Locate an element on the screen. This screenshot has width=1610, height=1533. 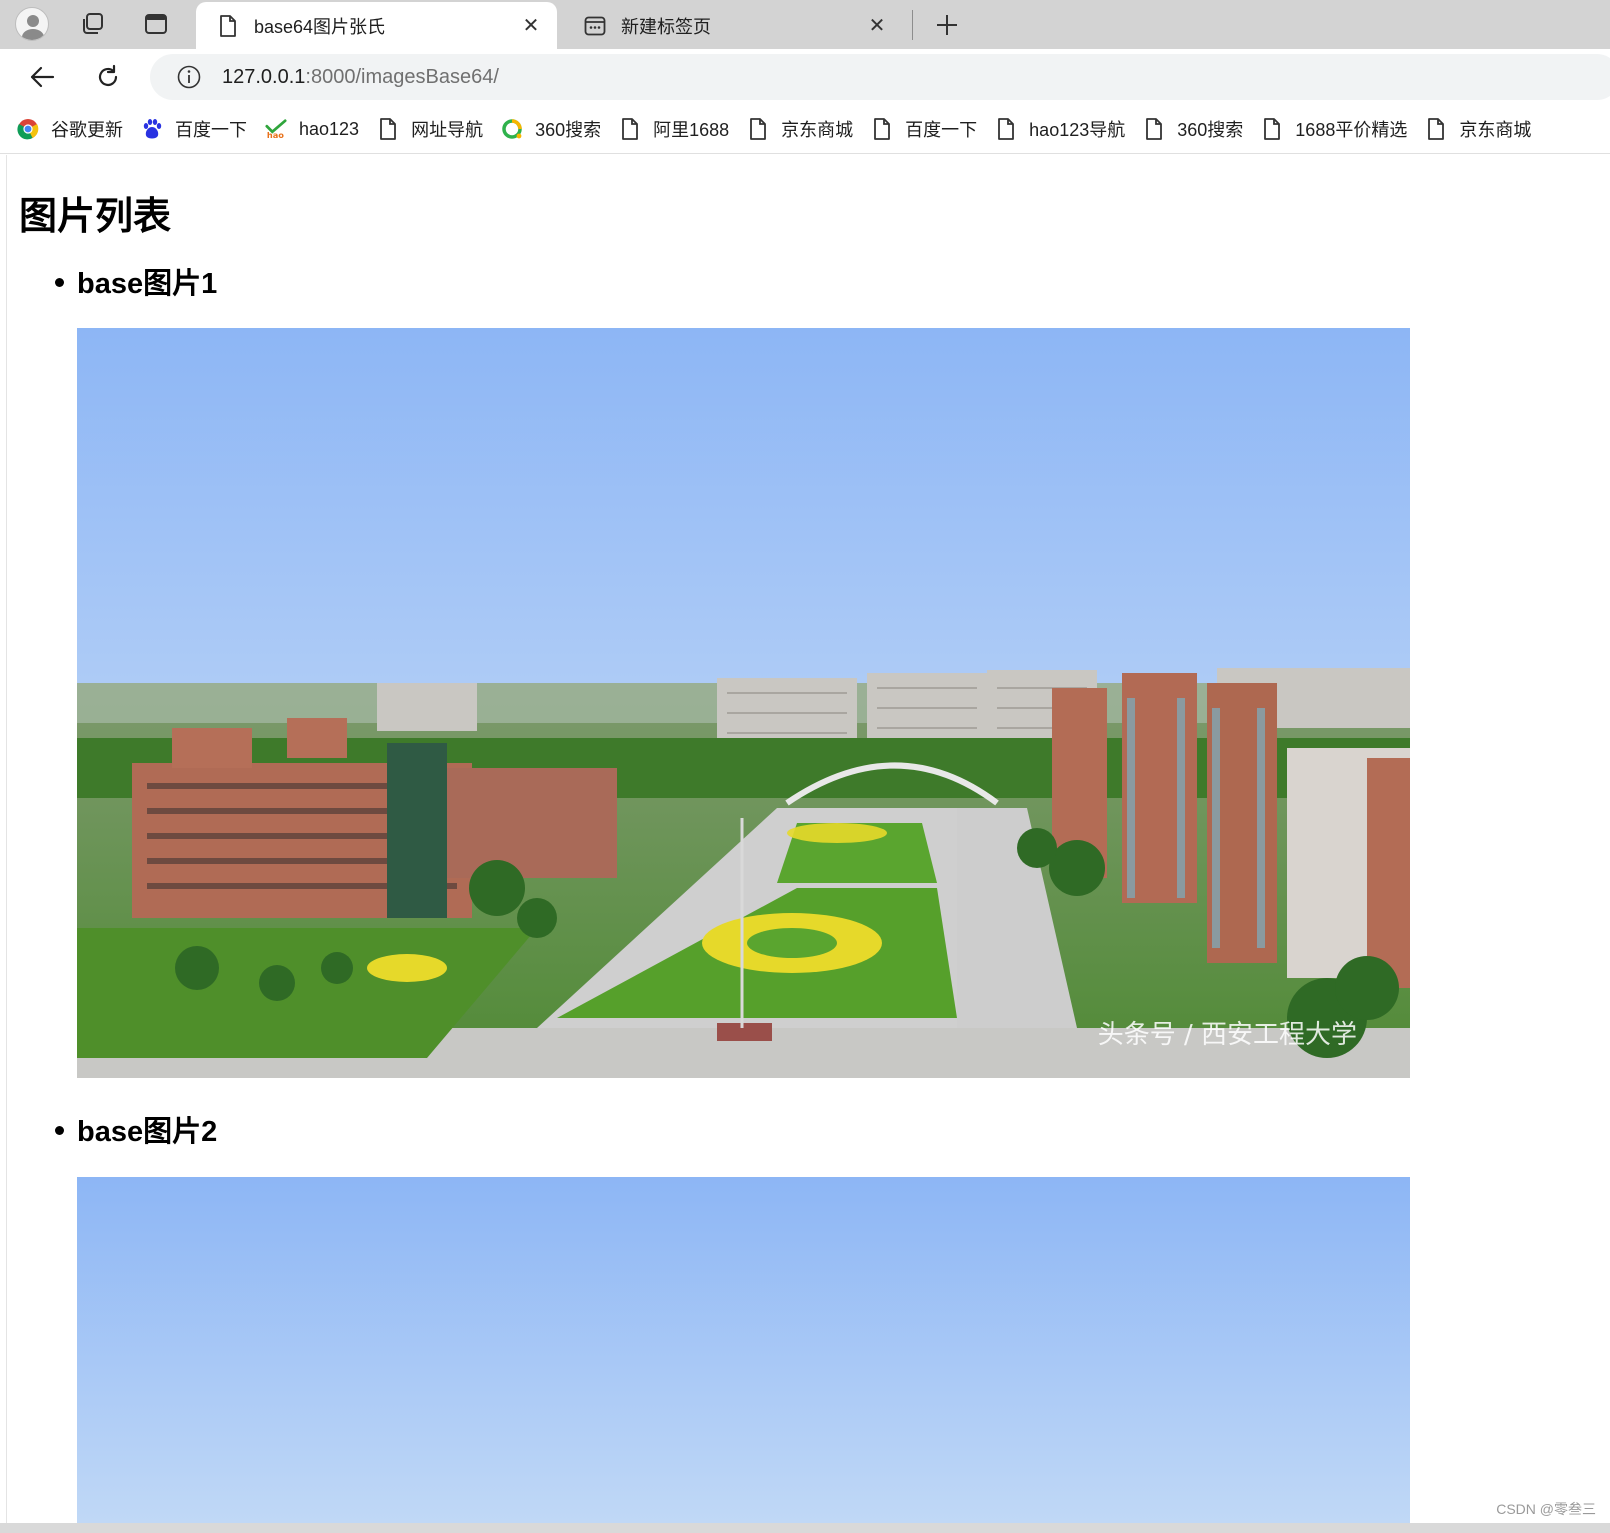
browser-toolbar: 127.0.0.1:8000/imagesBase64/ is located at coordinates (805, 77).